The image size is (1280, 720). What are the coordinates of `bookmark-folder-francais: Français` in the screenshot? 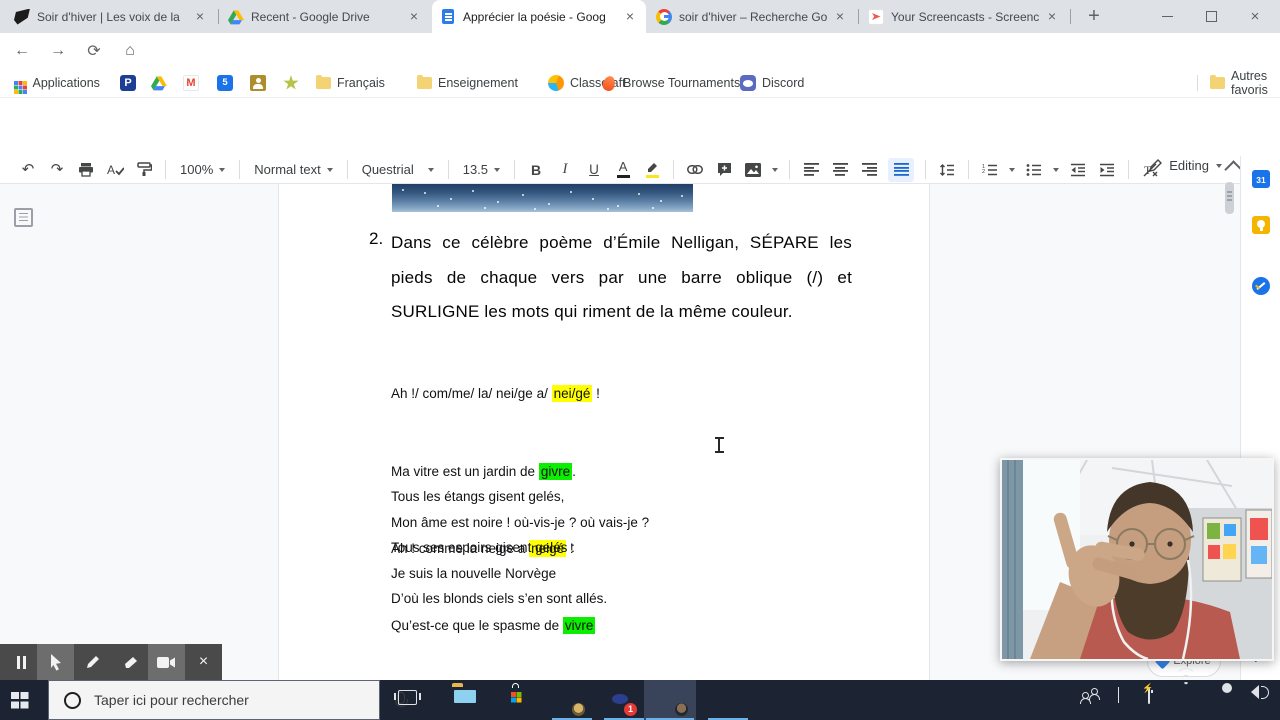 It's located at (350, 83).